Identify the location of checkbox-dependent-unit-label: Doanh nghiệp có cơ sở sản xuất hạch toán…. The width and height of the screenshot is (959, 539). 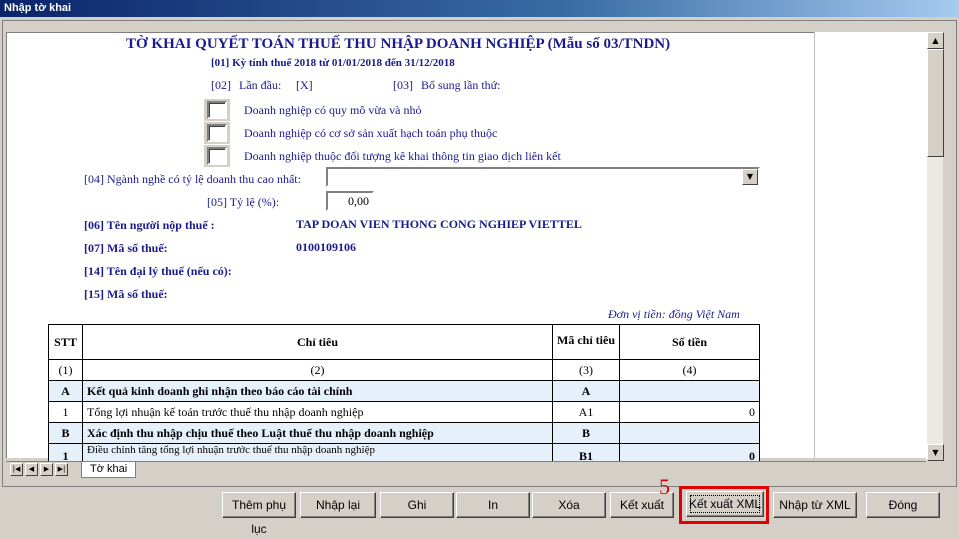
(371, 133).